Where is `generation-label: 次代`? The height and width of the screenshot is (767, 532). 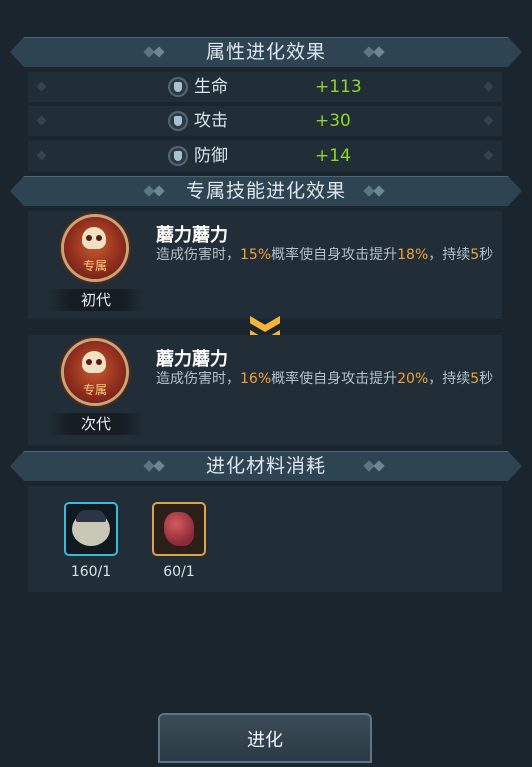 generation-label: 次代 is located at coordinates (96, 424).